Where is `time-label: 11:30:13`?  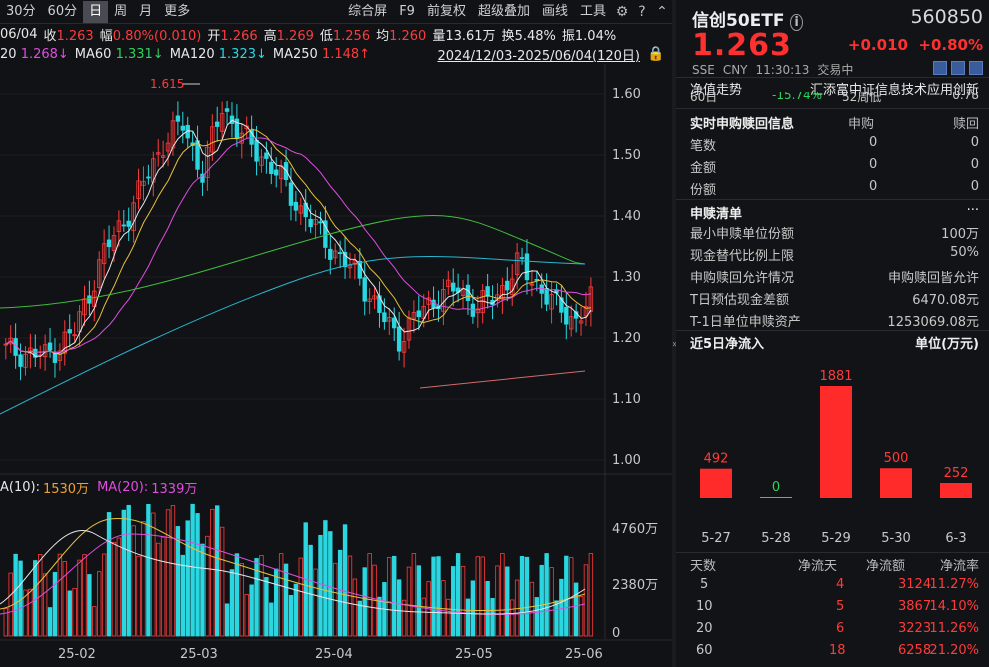
time-label: 11:30:13 is located at coordinates (783, 70).